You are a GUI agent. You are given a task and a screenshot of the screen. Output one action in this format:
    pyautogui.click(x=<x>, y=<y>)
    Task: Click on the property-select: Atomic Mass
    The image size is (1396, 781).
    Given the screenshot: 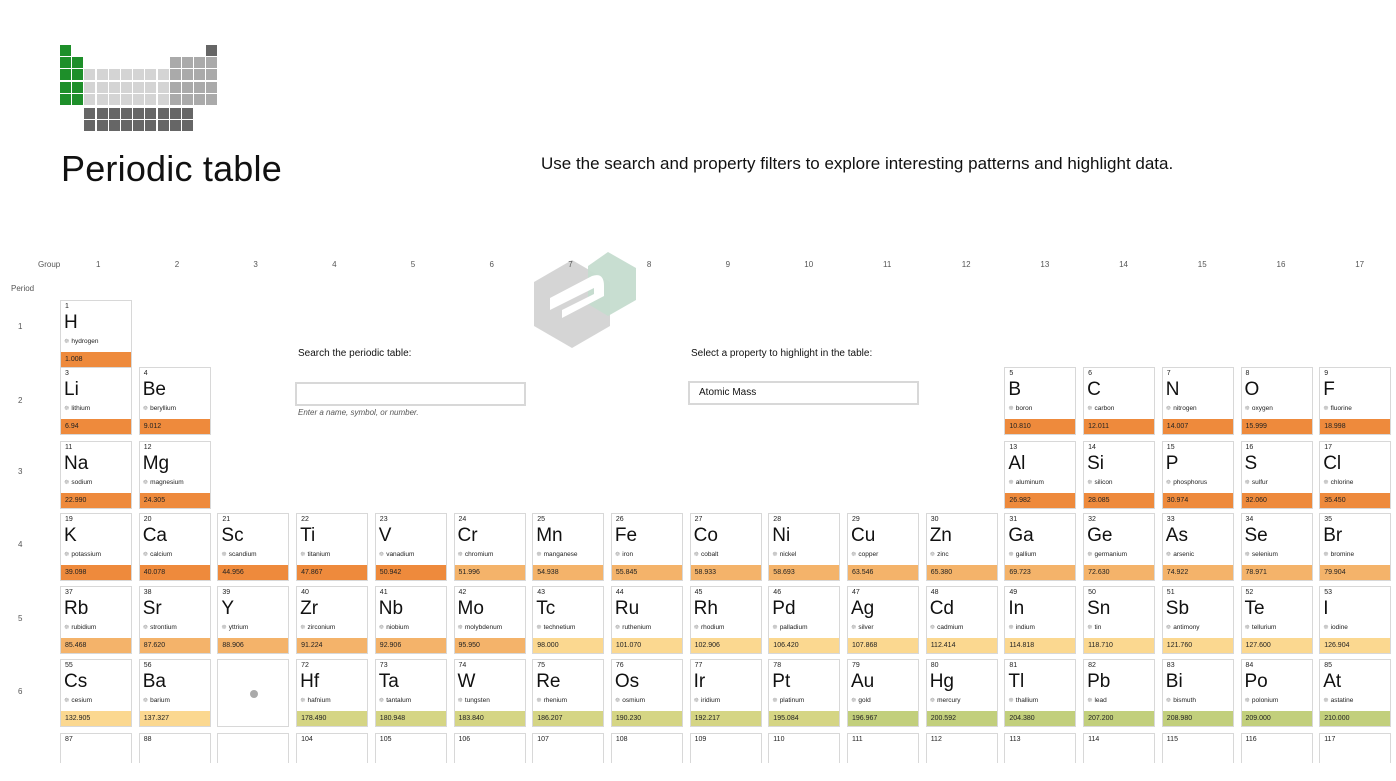 What is the action you would take?
    pyautogui.click(x=803, y=393)
    